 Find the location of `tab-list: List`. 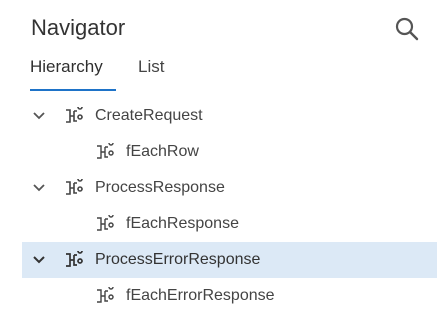

tab-list: List is located at coordinates (151, 67).